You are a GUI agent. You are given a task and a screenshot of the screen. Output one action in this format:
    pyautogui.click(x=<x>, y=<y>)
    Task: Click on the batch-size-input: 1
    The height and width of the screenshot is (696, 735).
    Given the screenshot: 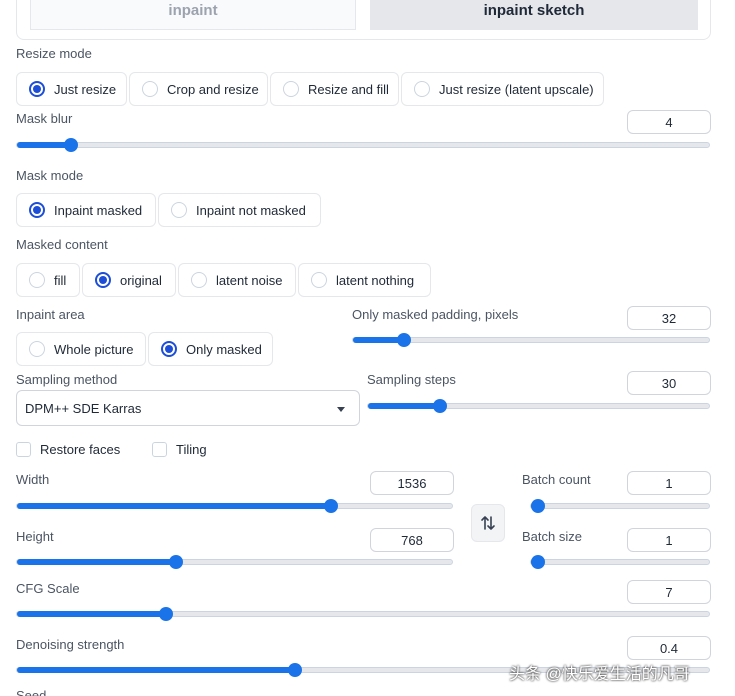 What is the action you would take?
    pyautogui.click(x=669, y=540)
    